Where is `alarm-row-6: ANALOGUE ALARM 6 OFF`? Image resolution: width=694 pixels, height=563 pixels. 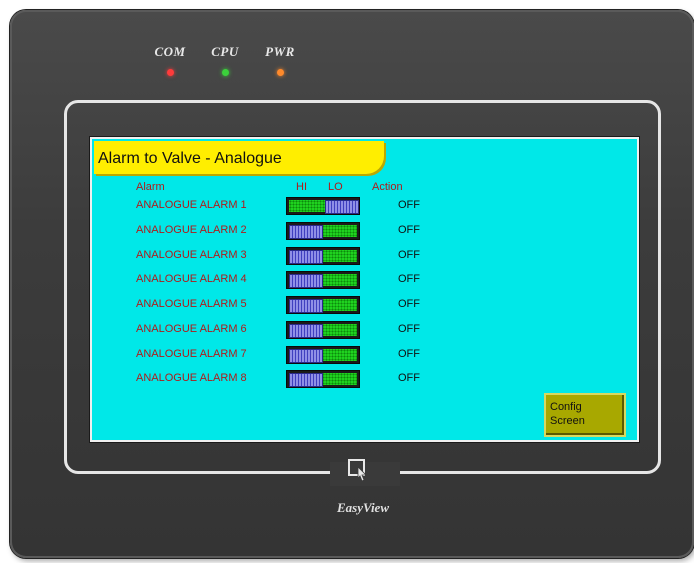
alarm-row-6: ANALOGUE ALARM 6 OFF is located at coordinates (366, 331).